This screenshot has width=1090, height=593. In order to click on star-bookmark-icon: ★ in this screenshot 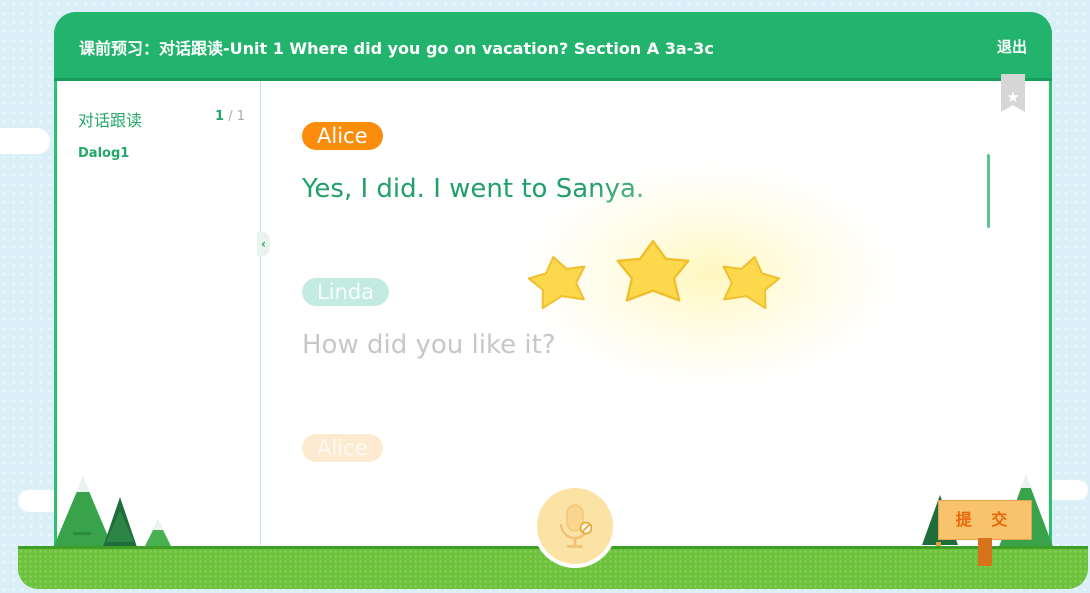, I will do `click(1013, 97)`.